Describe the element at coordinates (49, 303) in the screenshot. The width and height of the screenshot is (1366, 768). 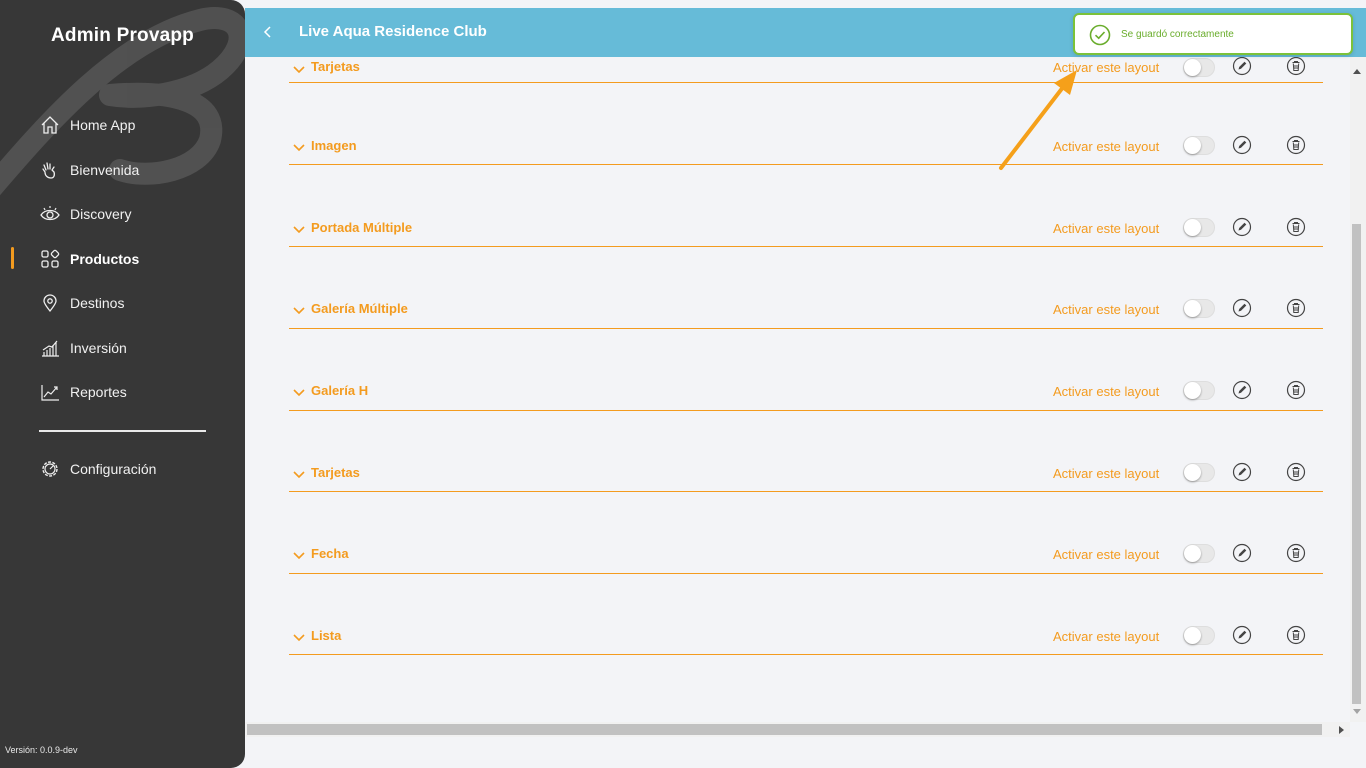
I see `map-pin-icon` at that location.